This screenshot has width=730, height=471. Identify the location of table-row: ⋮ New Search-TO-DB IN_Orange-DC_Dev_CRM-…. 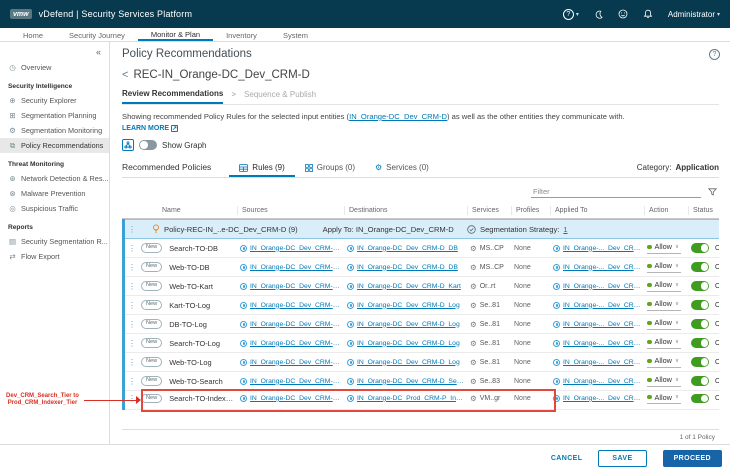
(422, 248).